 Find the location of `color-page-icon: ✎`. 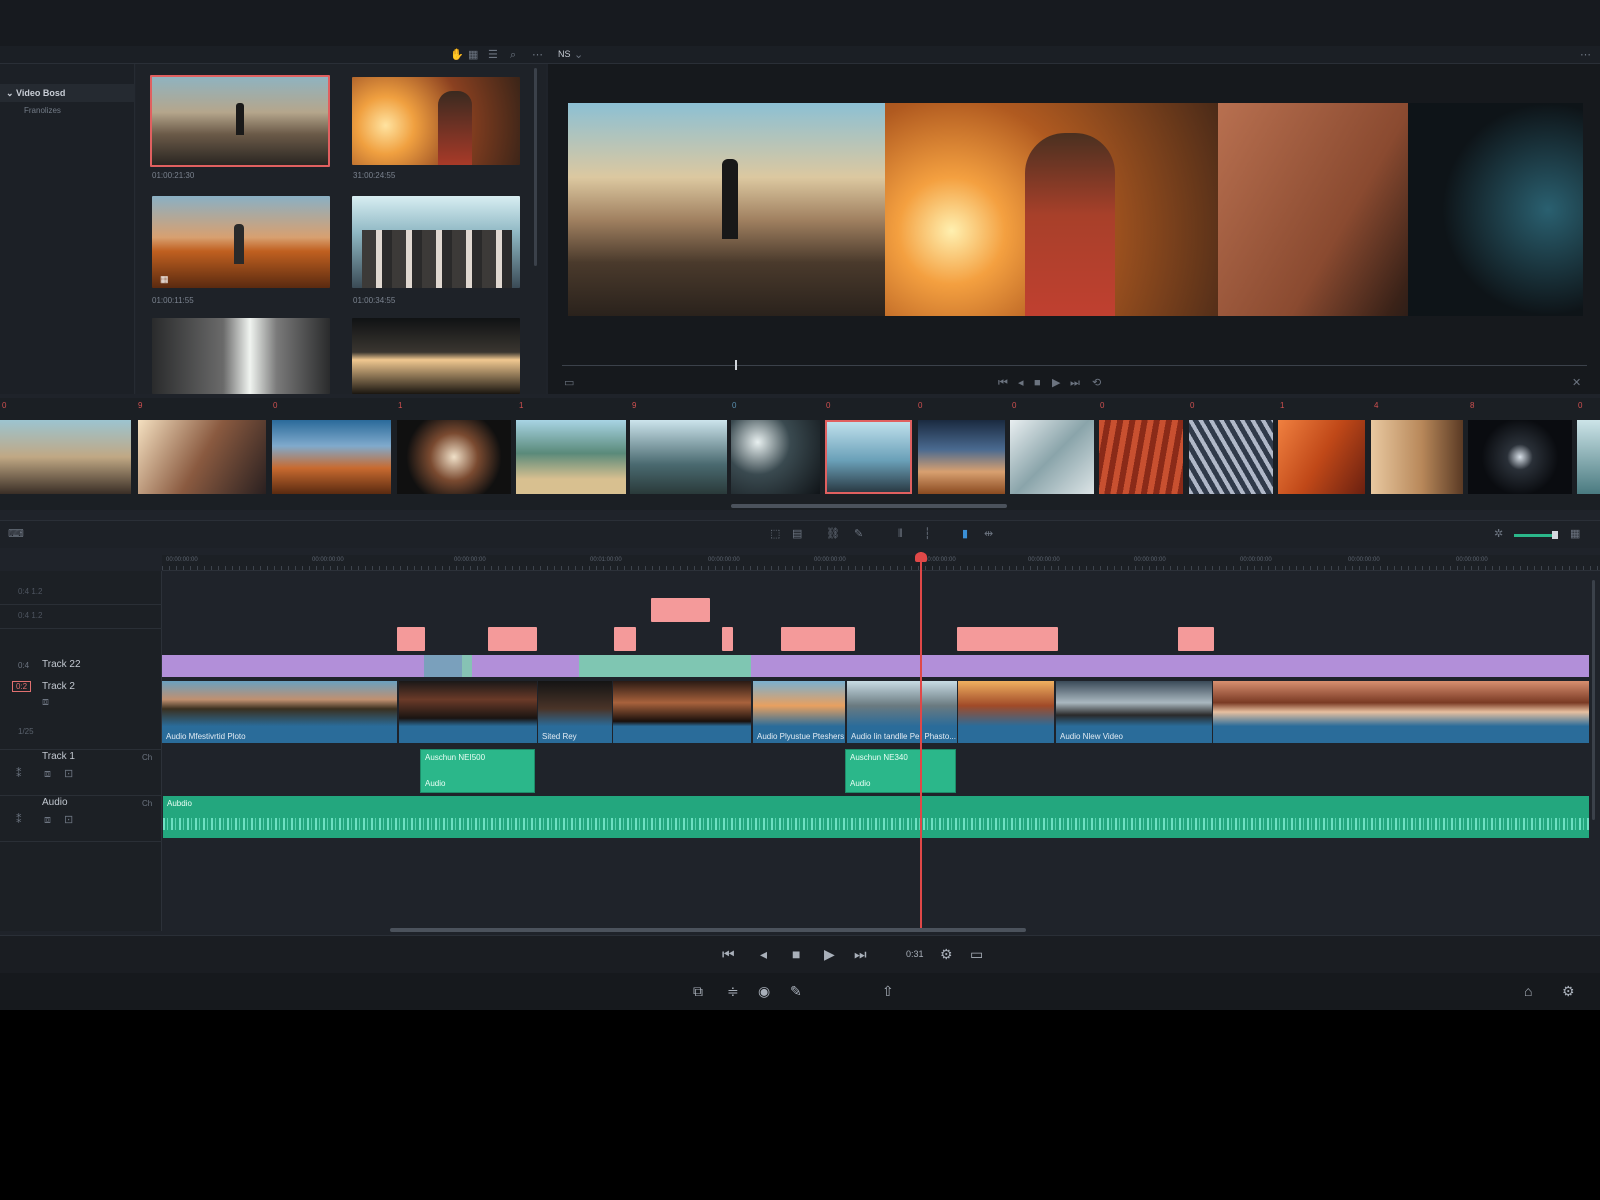

color-page-icon: ✎ is located at coordinates (796, 991).